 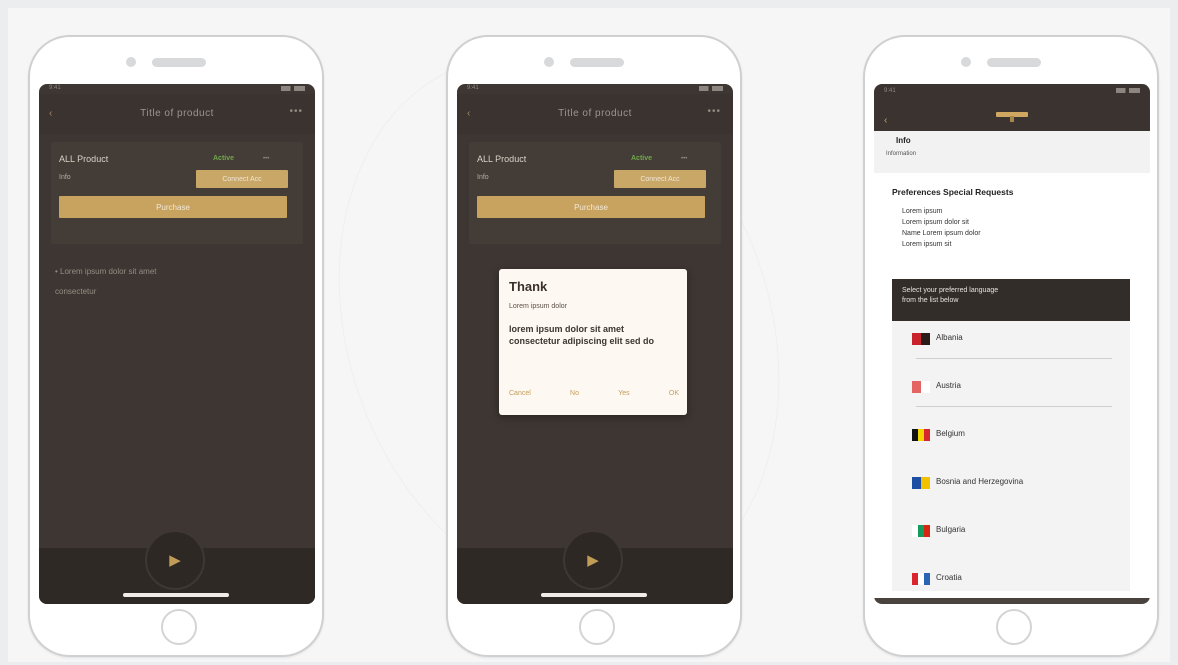 I want to click on info-line: consectetur, so click(x=76, y=291).